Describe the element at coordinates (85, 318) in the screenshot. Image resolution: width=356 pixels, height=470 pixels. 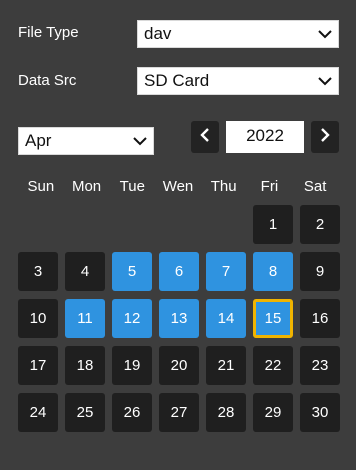
I see `calendar-day: 11` at that location.